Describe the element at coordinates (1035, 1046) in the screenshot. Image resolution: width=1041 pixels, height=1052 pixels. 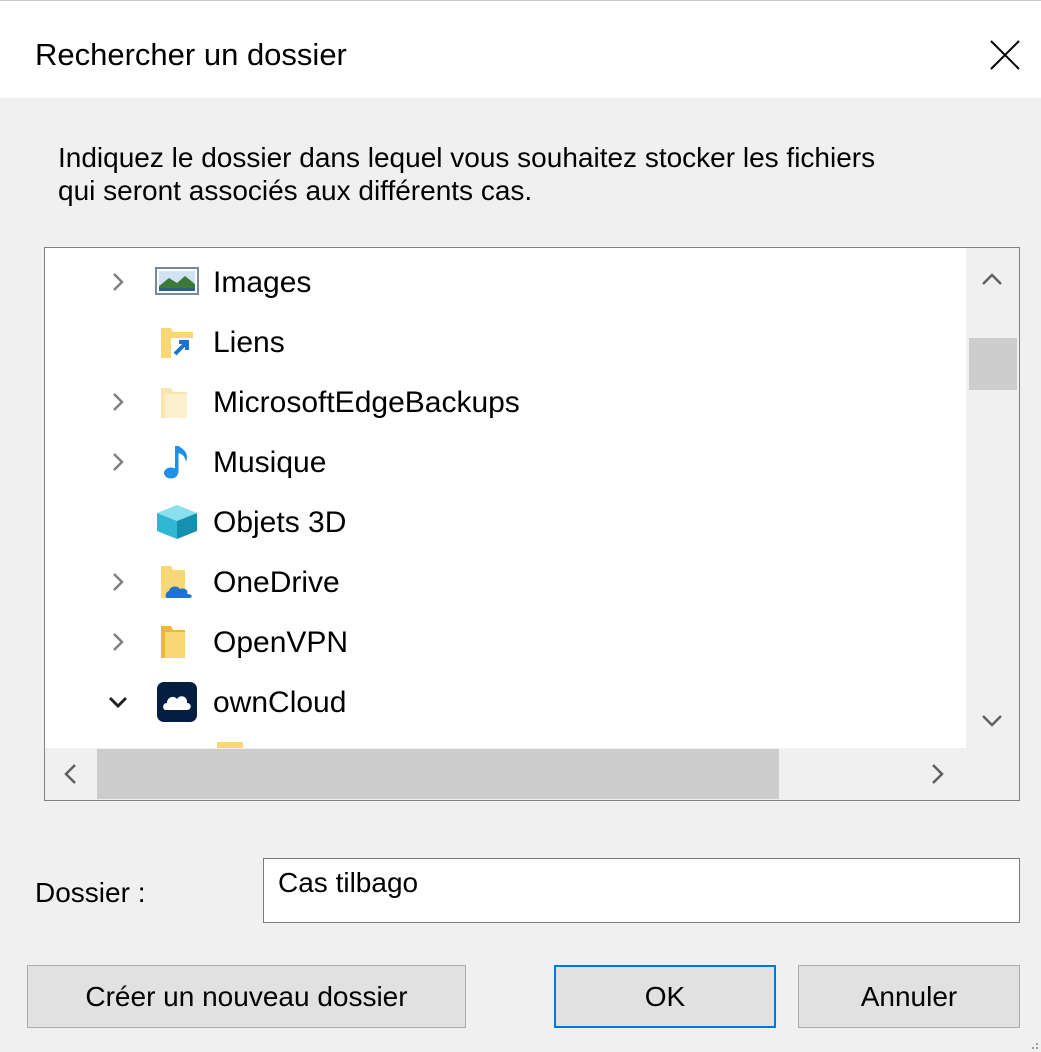
I see `resize-grip-icon` at that location.